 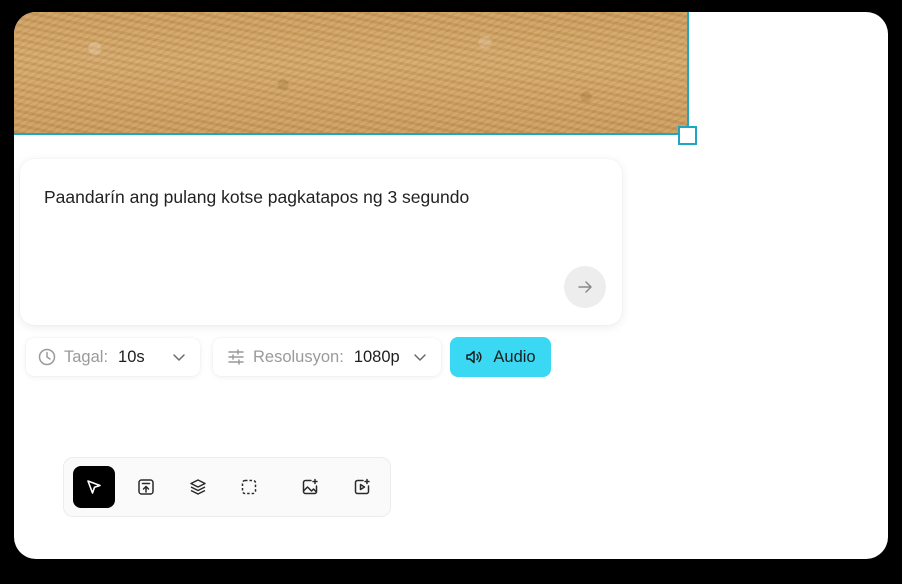 I want to click on audio-label: Audio, so click(x=514, y=356).